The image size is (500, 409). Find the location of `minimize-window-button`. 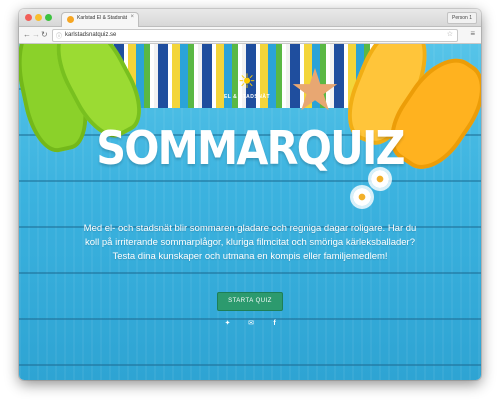

minimize-window-button is located at coordinates (38, 17).